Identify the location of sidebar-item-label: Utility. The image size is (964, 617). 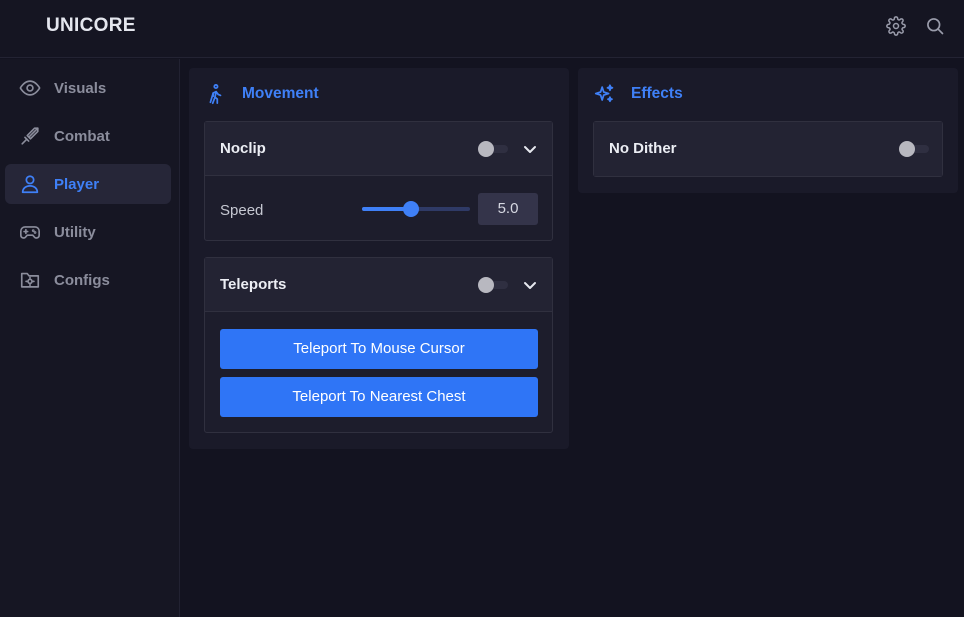
(75, 232).